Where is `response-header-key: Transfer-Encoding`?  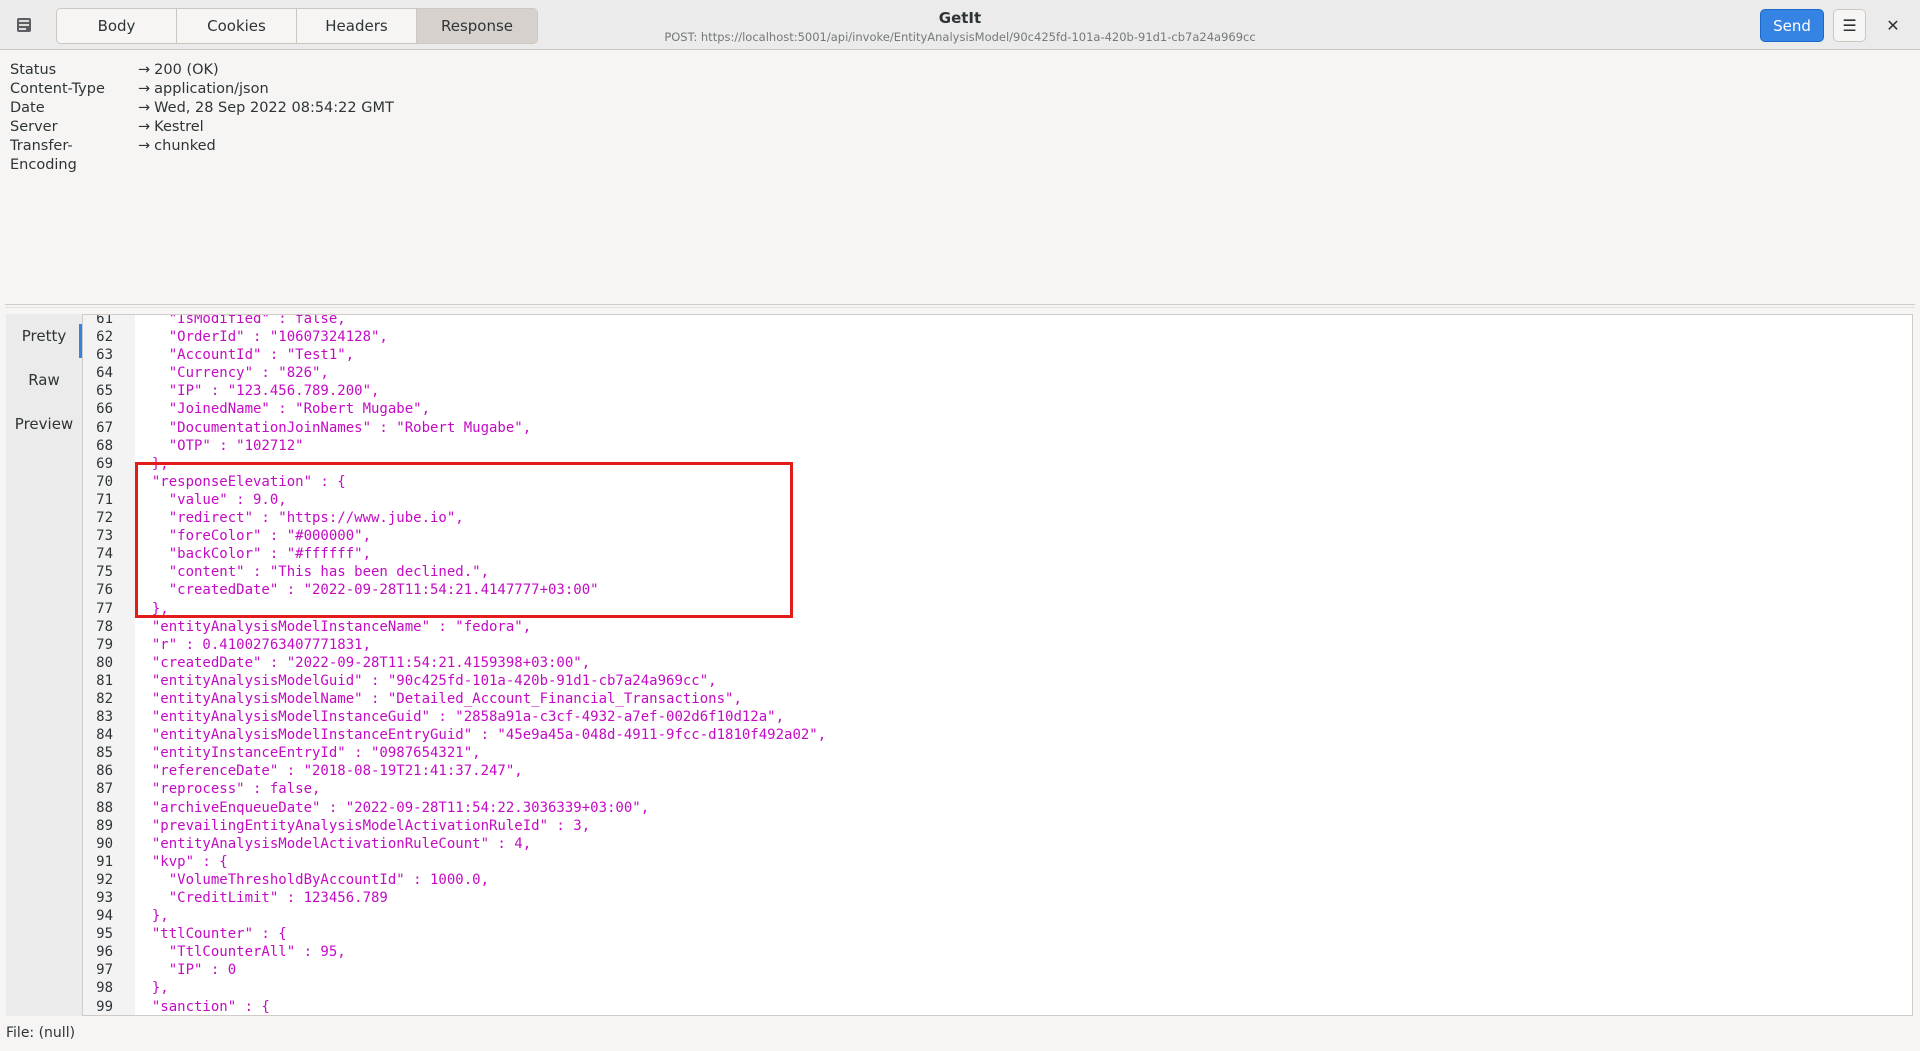
response-header-key: Transfer-Encoding is located at coordinates (43, 155).